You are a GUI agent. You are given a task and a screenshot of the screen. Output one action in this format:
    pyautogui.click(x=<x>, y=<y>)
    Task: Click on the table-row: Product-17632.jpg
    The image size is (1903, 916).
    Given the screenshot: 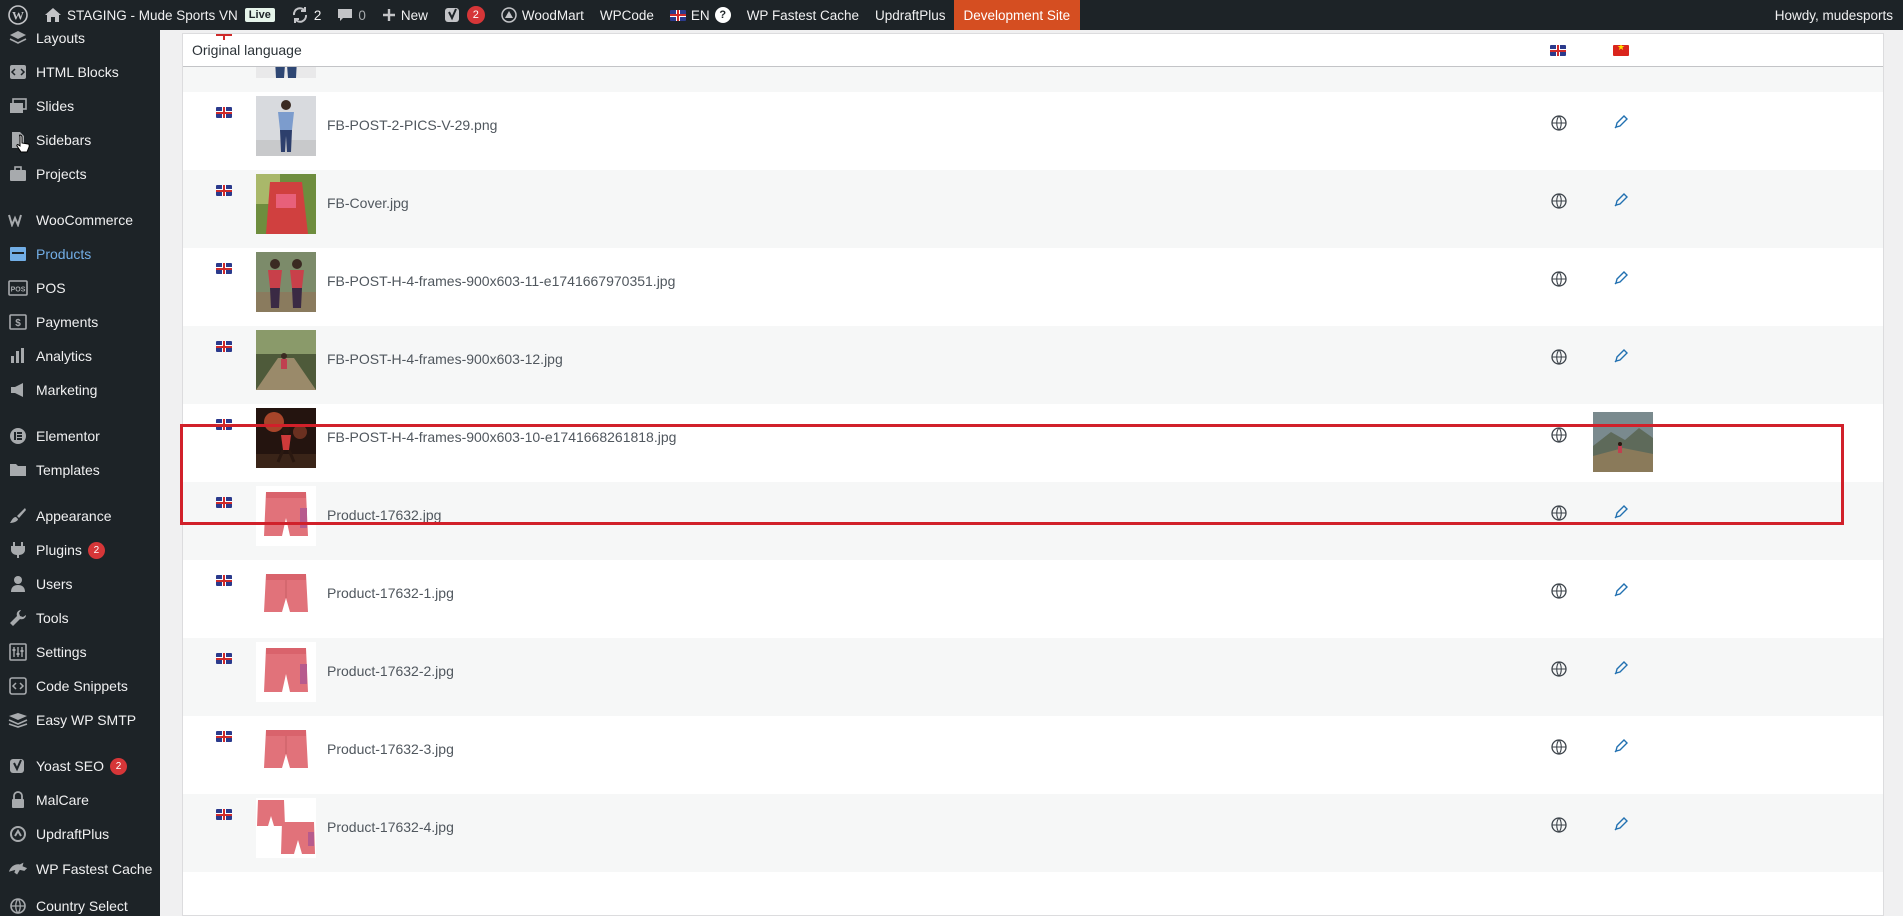 What is the action you would take?
    pyautogui.click(x=1033, y=521)
    